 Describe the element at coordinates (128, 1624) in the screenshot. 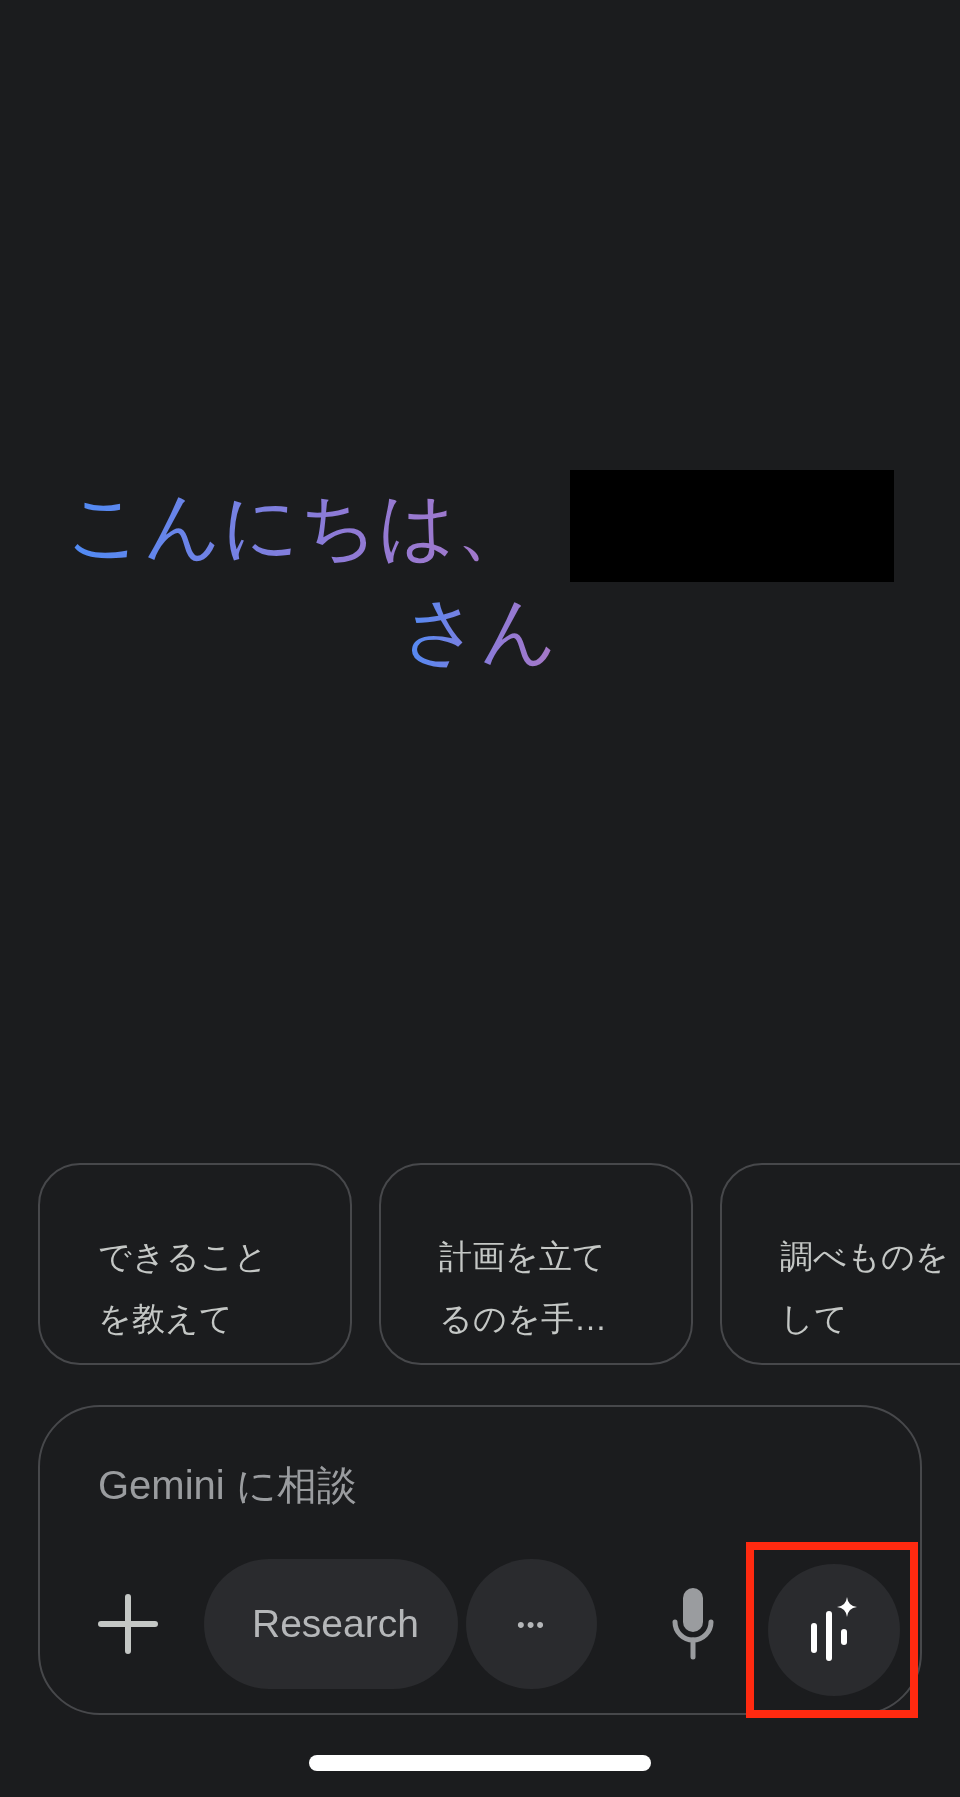

I see `add-icon` at that location.